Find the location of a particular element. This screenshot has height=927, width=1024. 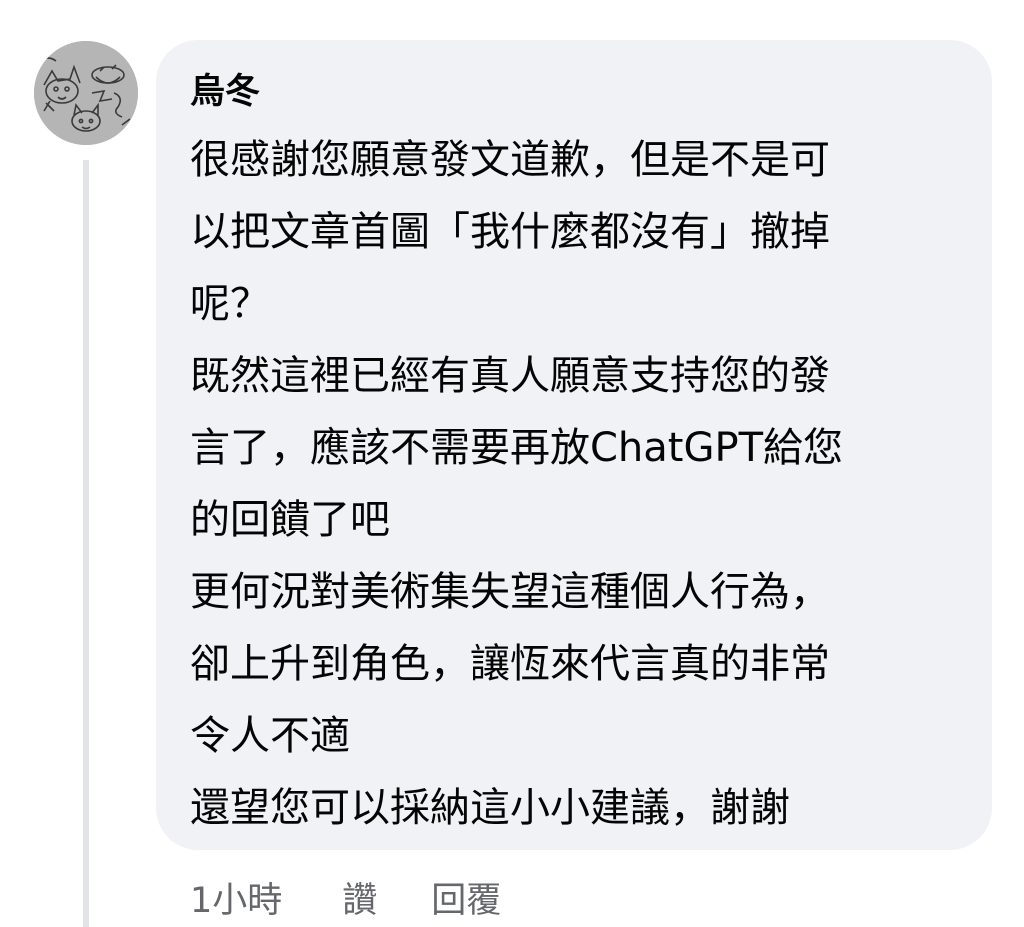

comment-text-line: 更何況對美術集失望這種個人行為， is located at coordinates (510, 592).